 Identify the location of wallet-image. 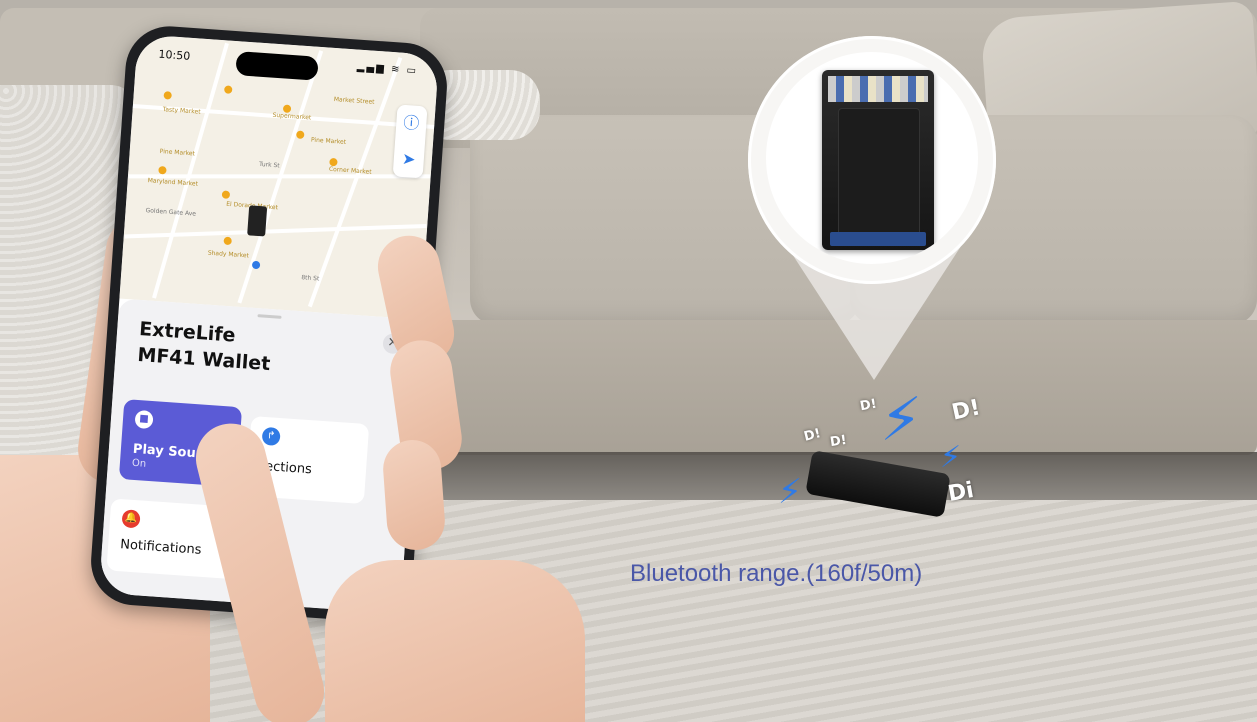
(878, 160).